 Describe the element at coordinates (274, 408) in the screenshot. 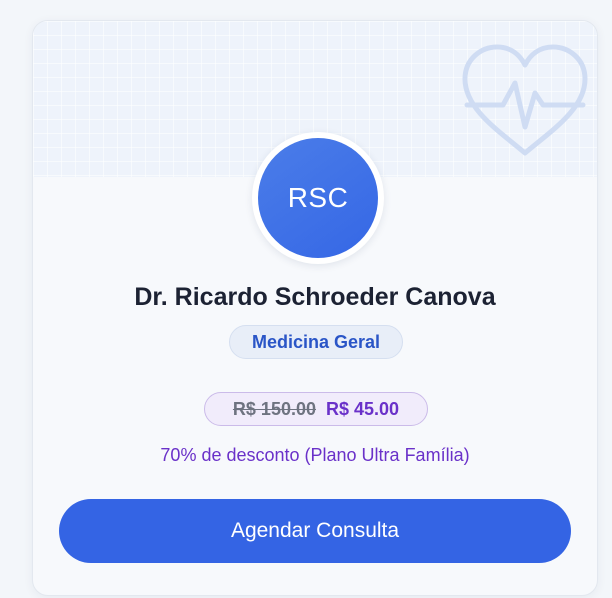

I see `original-price: R$ 150.00` at that location.